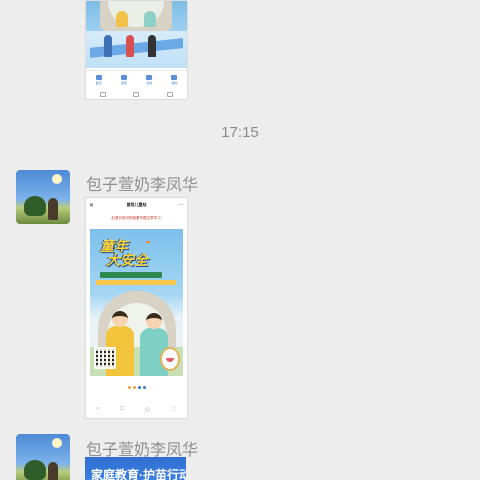  Describe the element at coordinates (240, 132) in the screenshot. I see `message-timestamp: 17:15` at that location.